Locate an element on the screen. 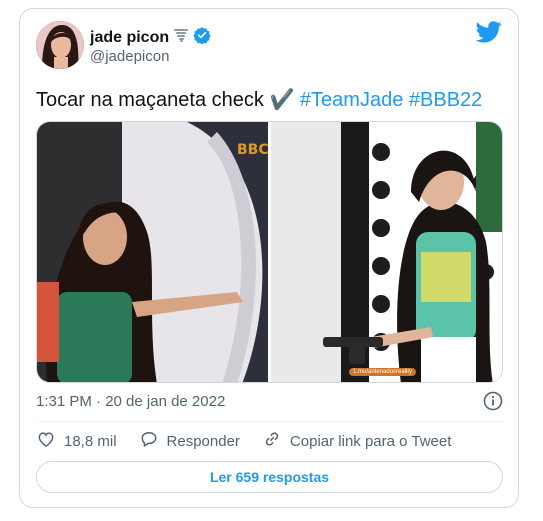  reply-icon is located at coordinates (149, 441).